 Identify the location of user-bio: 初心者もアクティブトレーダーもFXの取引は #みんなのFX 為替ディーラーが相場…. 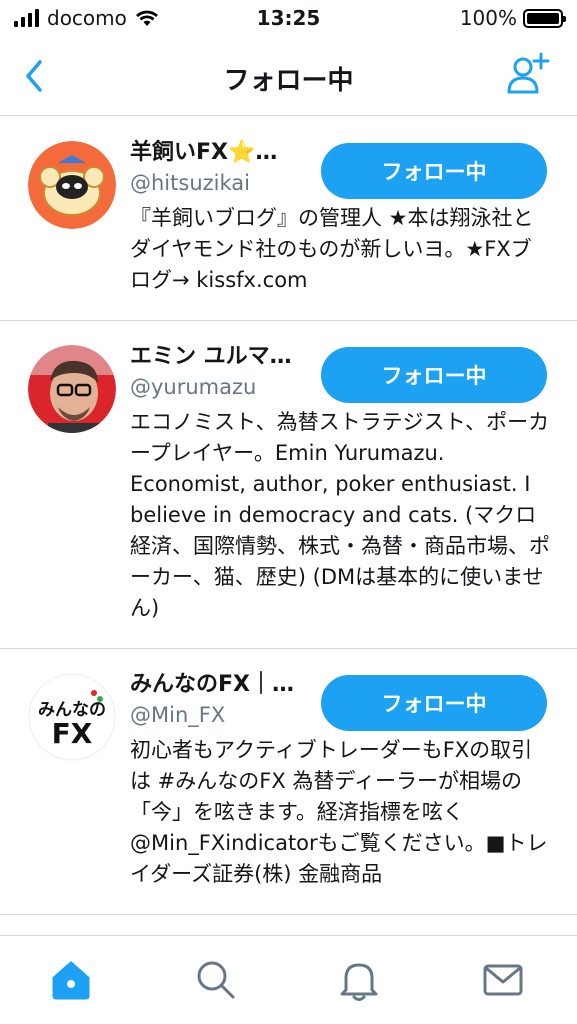
(339, 812).